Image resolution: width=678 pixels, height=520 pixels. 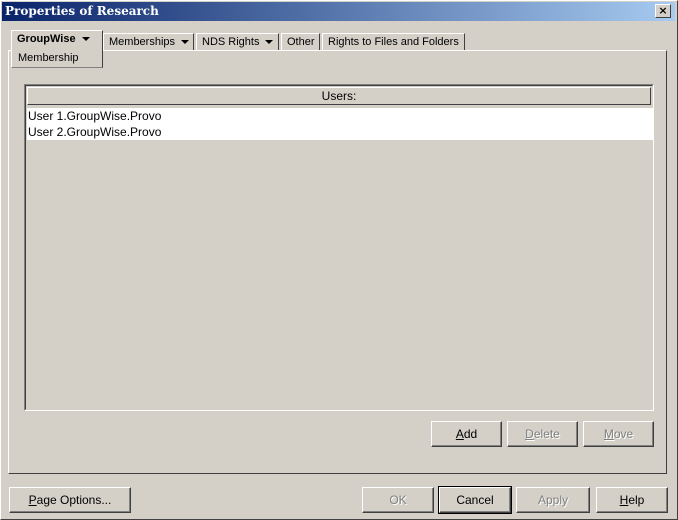 I want to click on tab-other-label: Other, so click(x=301, y=42).